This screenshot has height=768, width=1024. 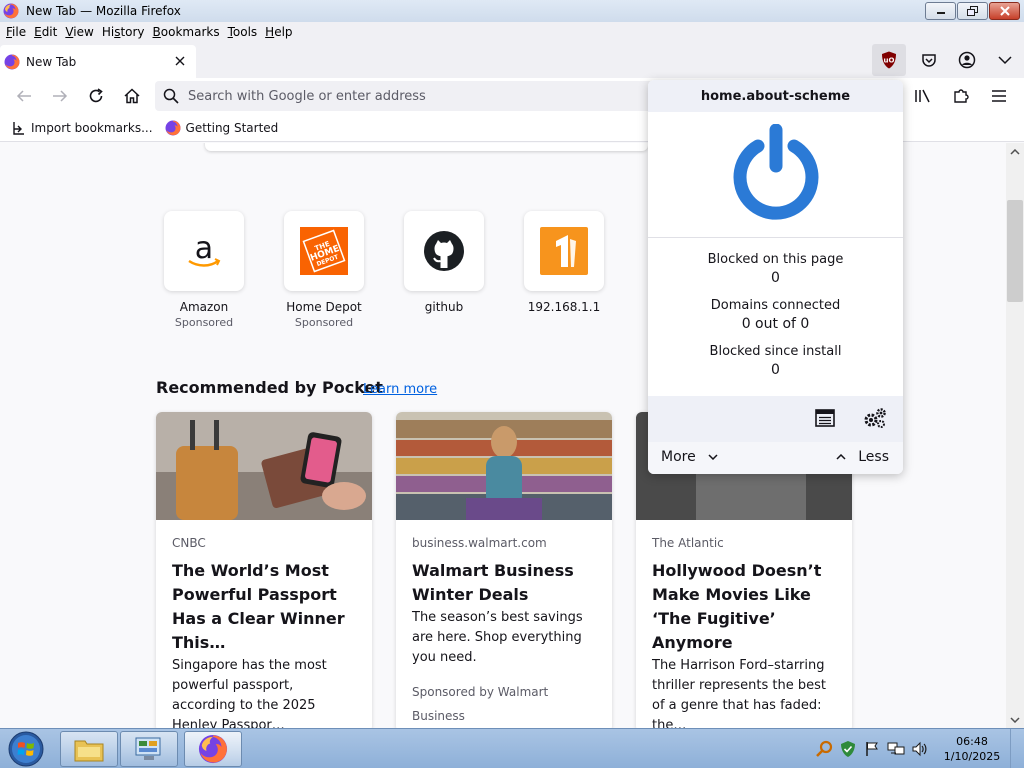 I want to click on back-button, so click(x=24, y=96).